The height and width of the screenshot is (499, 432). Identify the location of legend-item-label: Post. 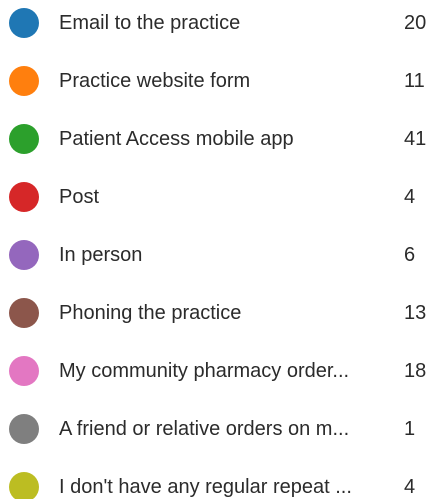
(79, 197).